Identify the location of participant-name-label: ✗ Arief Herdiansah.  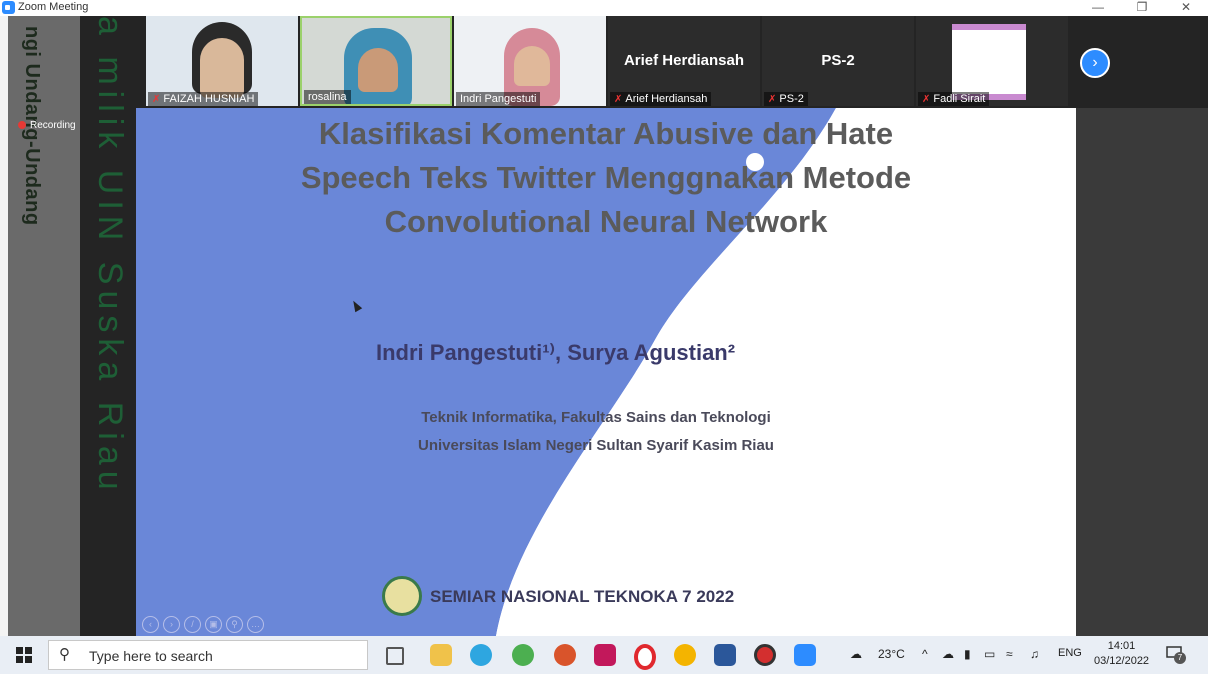
(661, 99).